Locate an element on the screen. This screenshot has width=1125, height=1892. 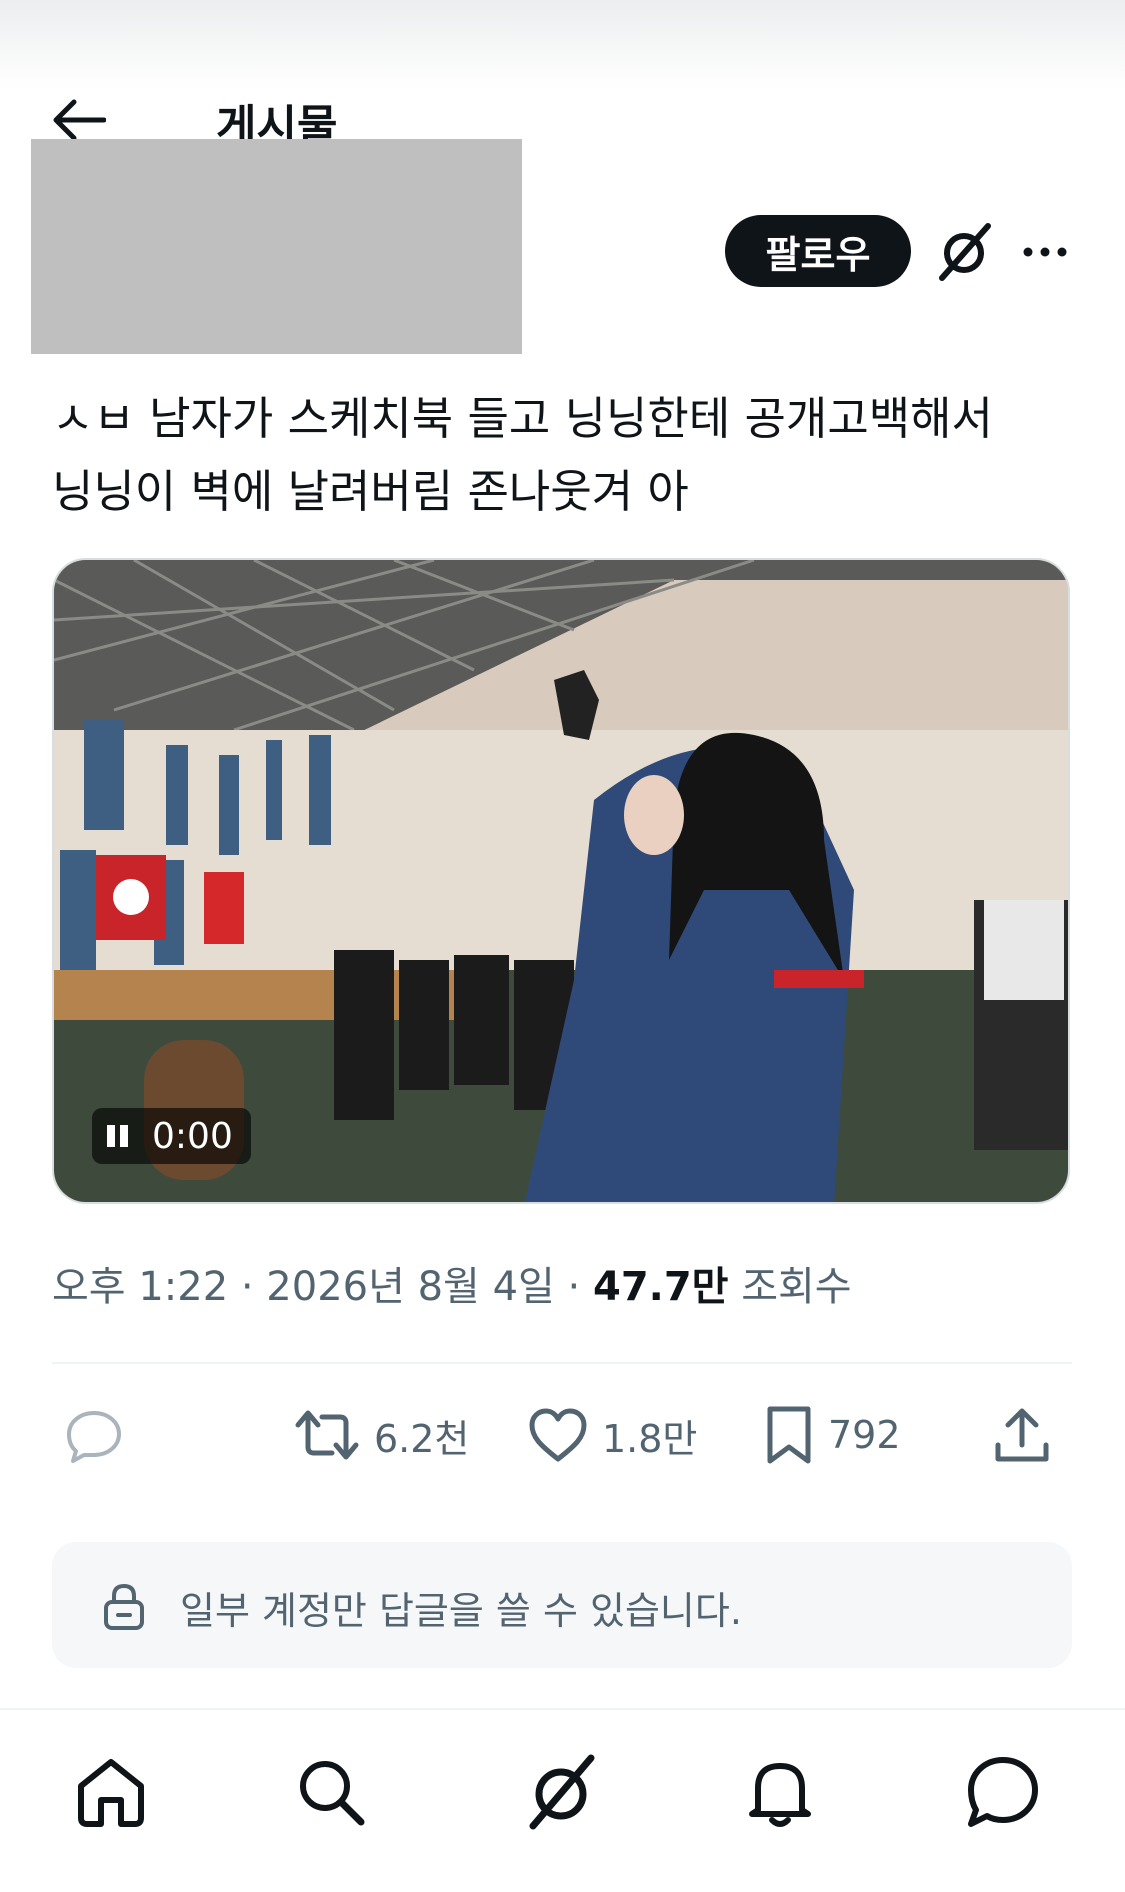
like-count: 1.8만 is located at coordinates (650, 1438).